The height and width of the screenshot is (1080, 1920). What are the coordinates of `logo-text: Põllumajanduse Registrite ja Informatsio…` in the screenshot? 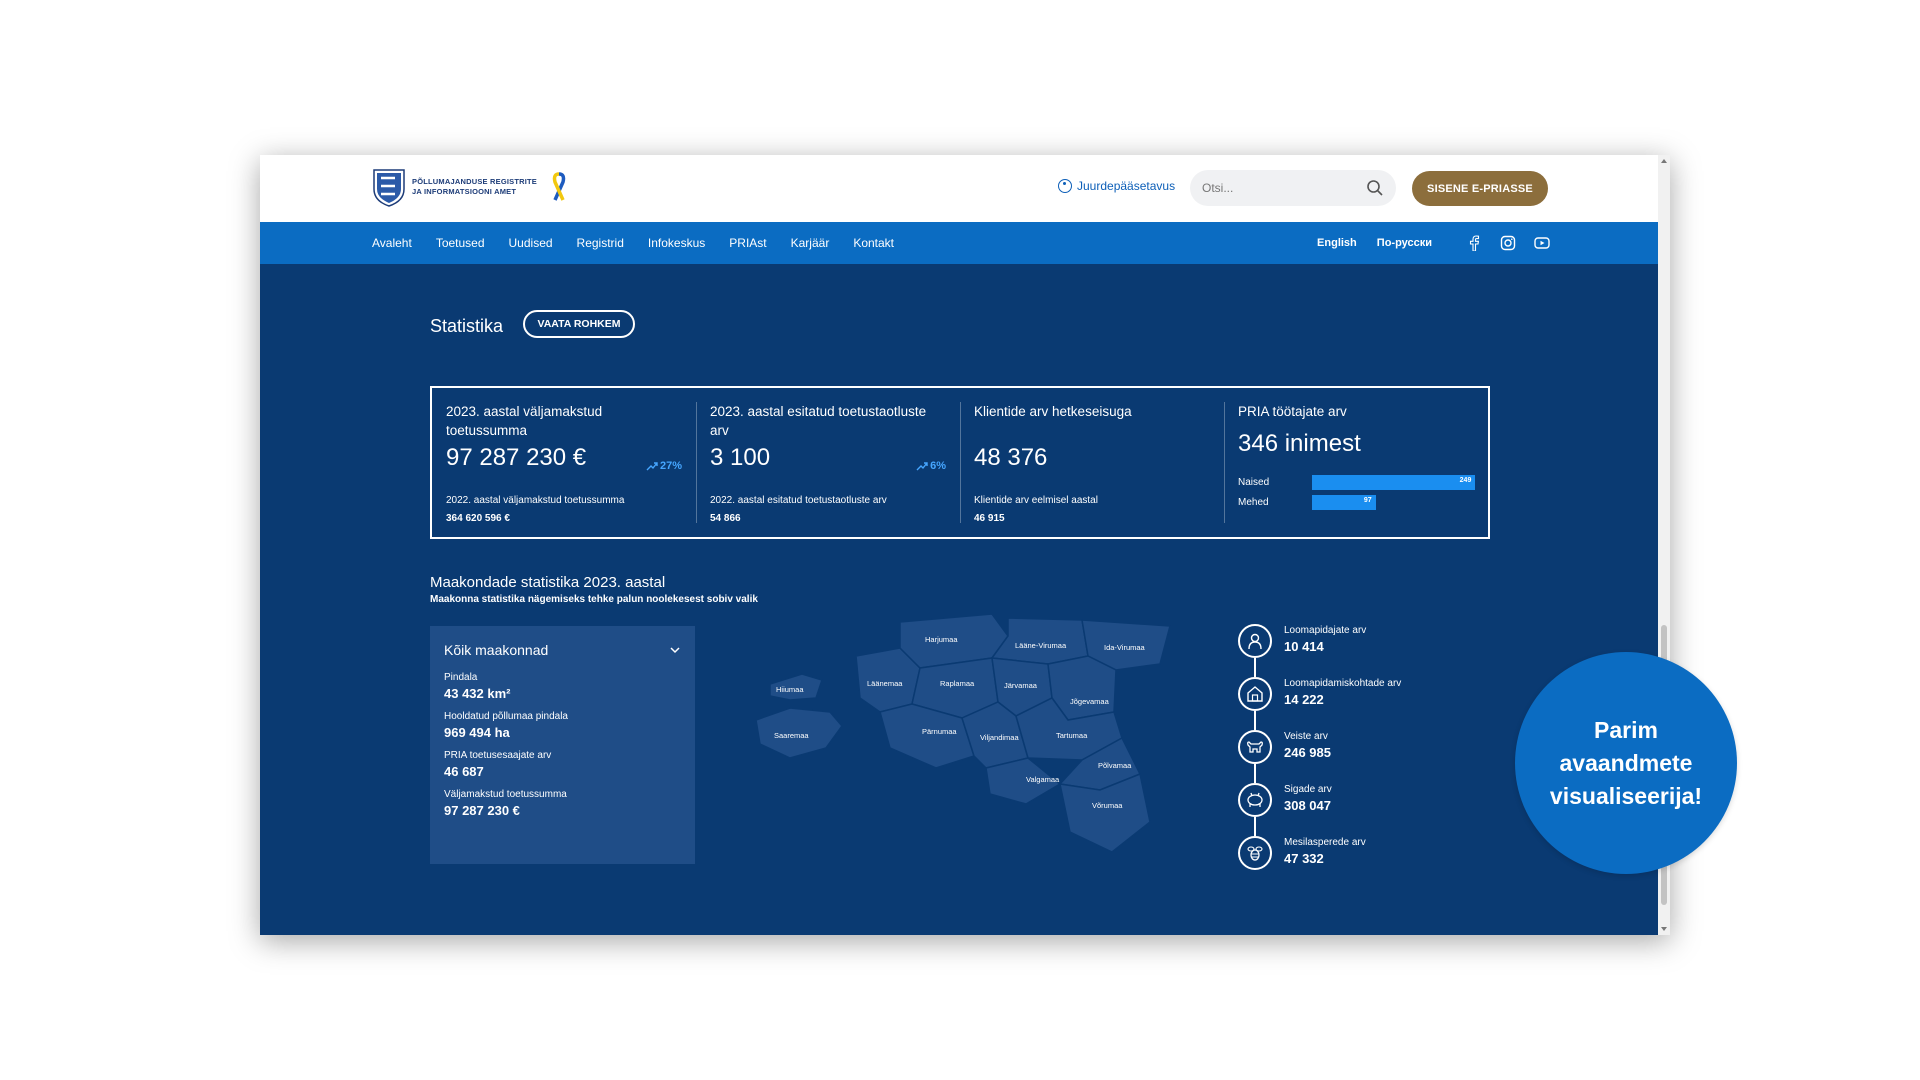 It's located at (474, 187).